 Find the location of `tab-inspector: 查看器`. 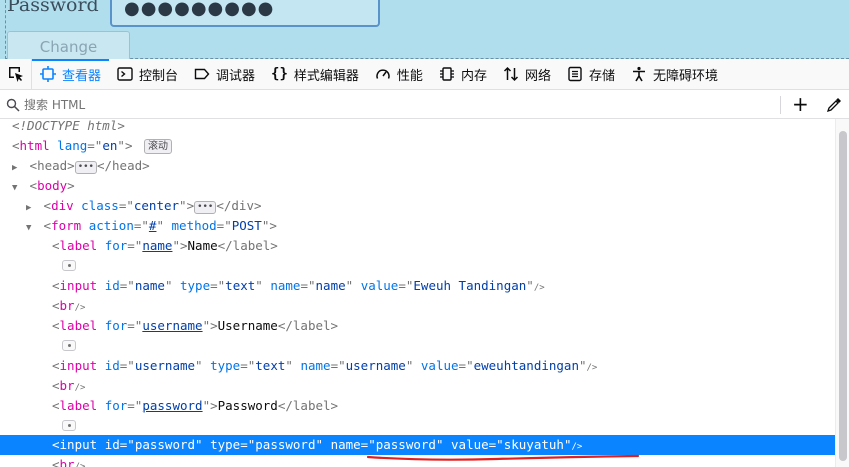

tab-inspector: 查看器 is located at coordinates (71, 74).